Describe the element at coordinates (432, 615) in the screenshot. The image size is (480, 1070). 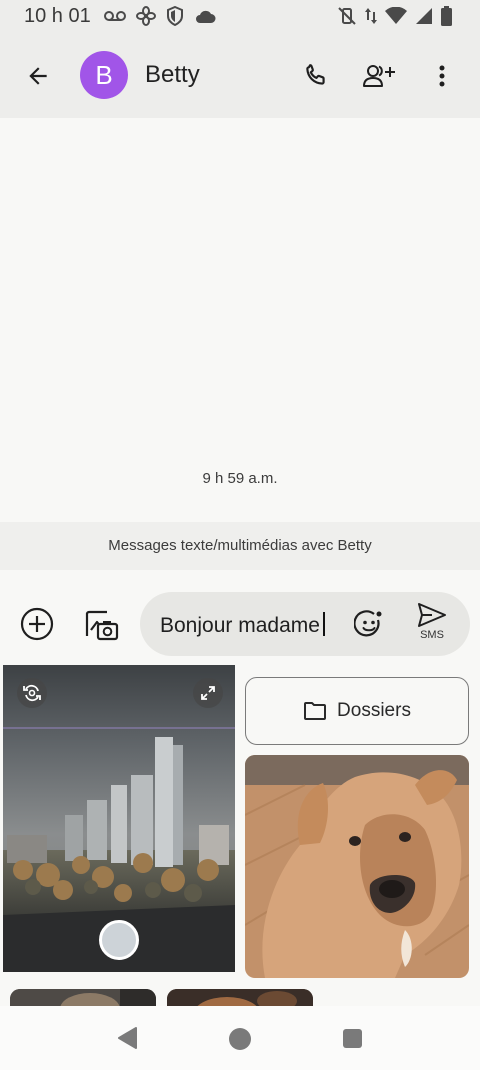
I see `send-icon` at that location.